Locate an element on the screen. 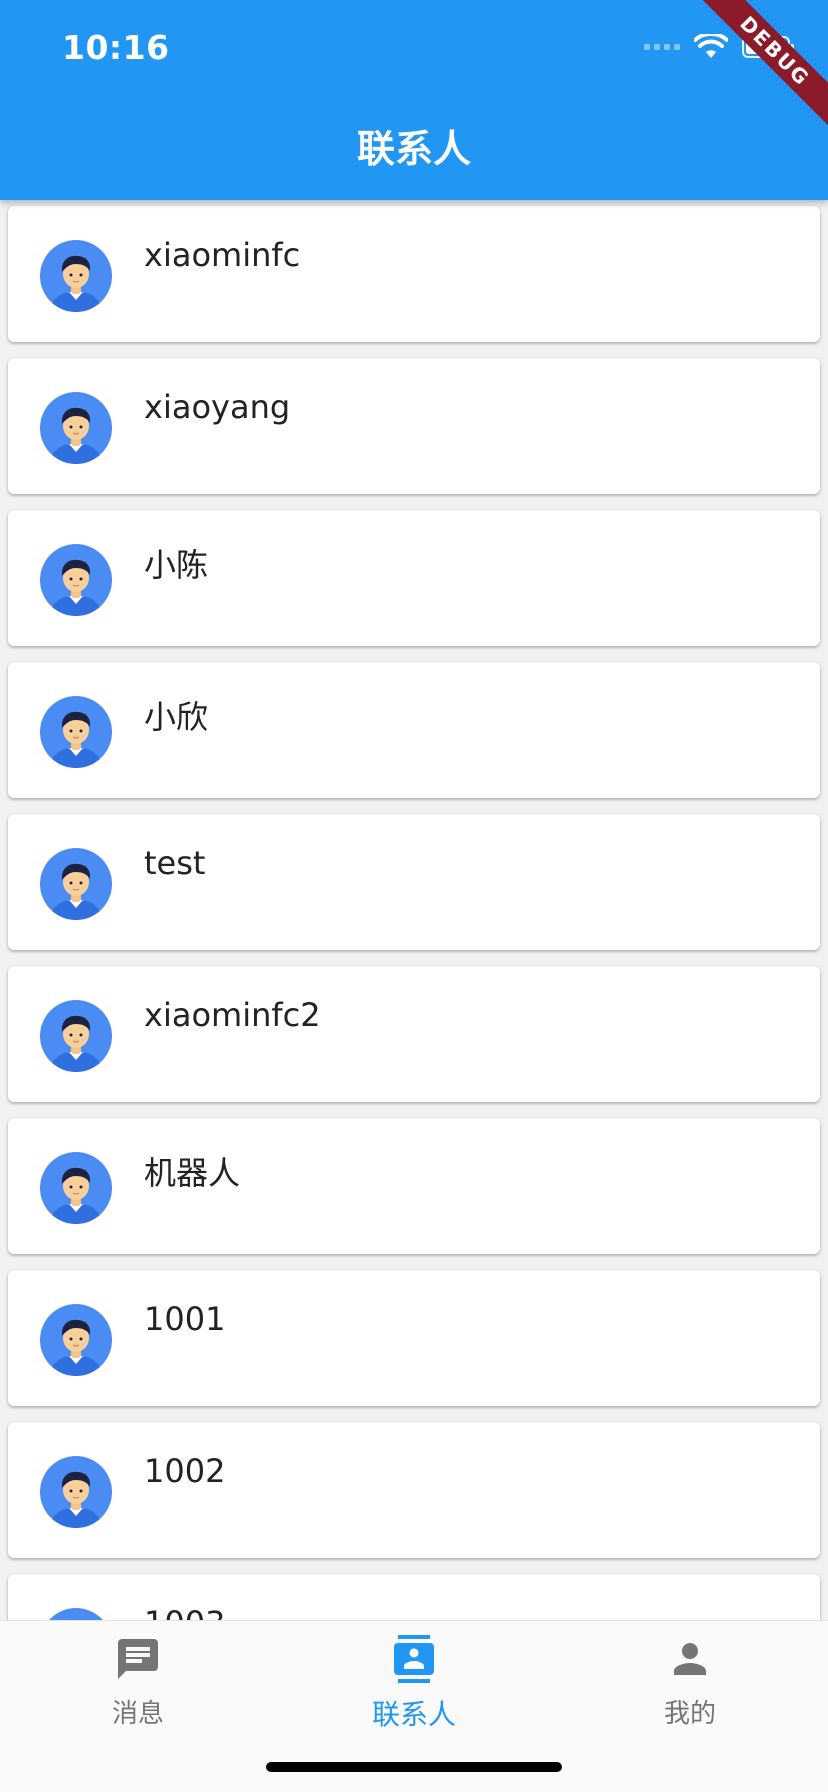  contact-name: 机器人 is located at coordinates (192, 1173).